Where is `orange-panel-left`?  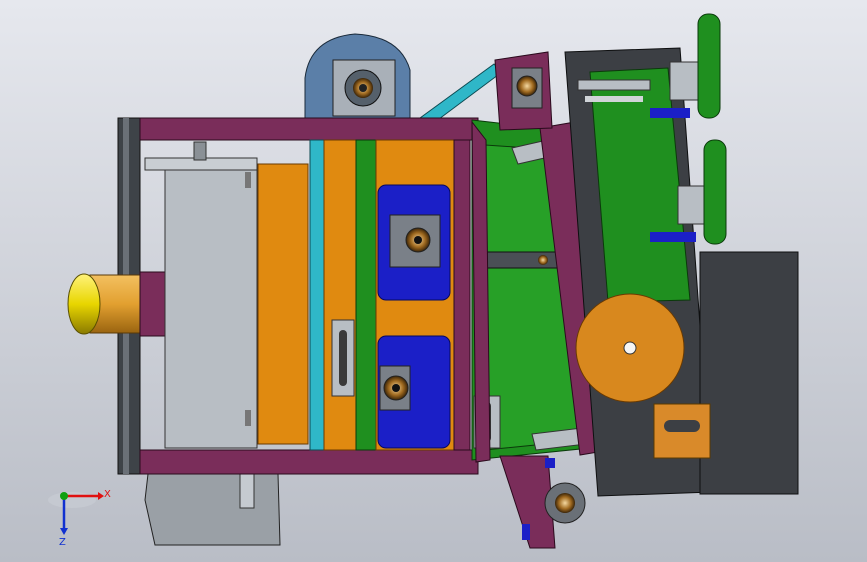
orange-panel-left is located at coordinates (283, 304).